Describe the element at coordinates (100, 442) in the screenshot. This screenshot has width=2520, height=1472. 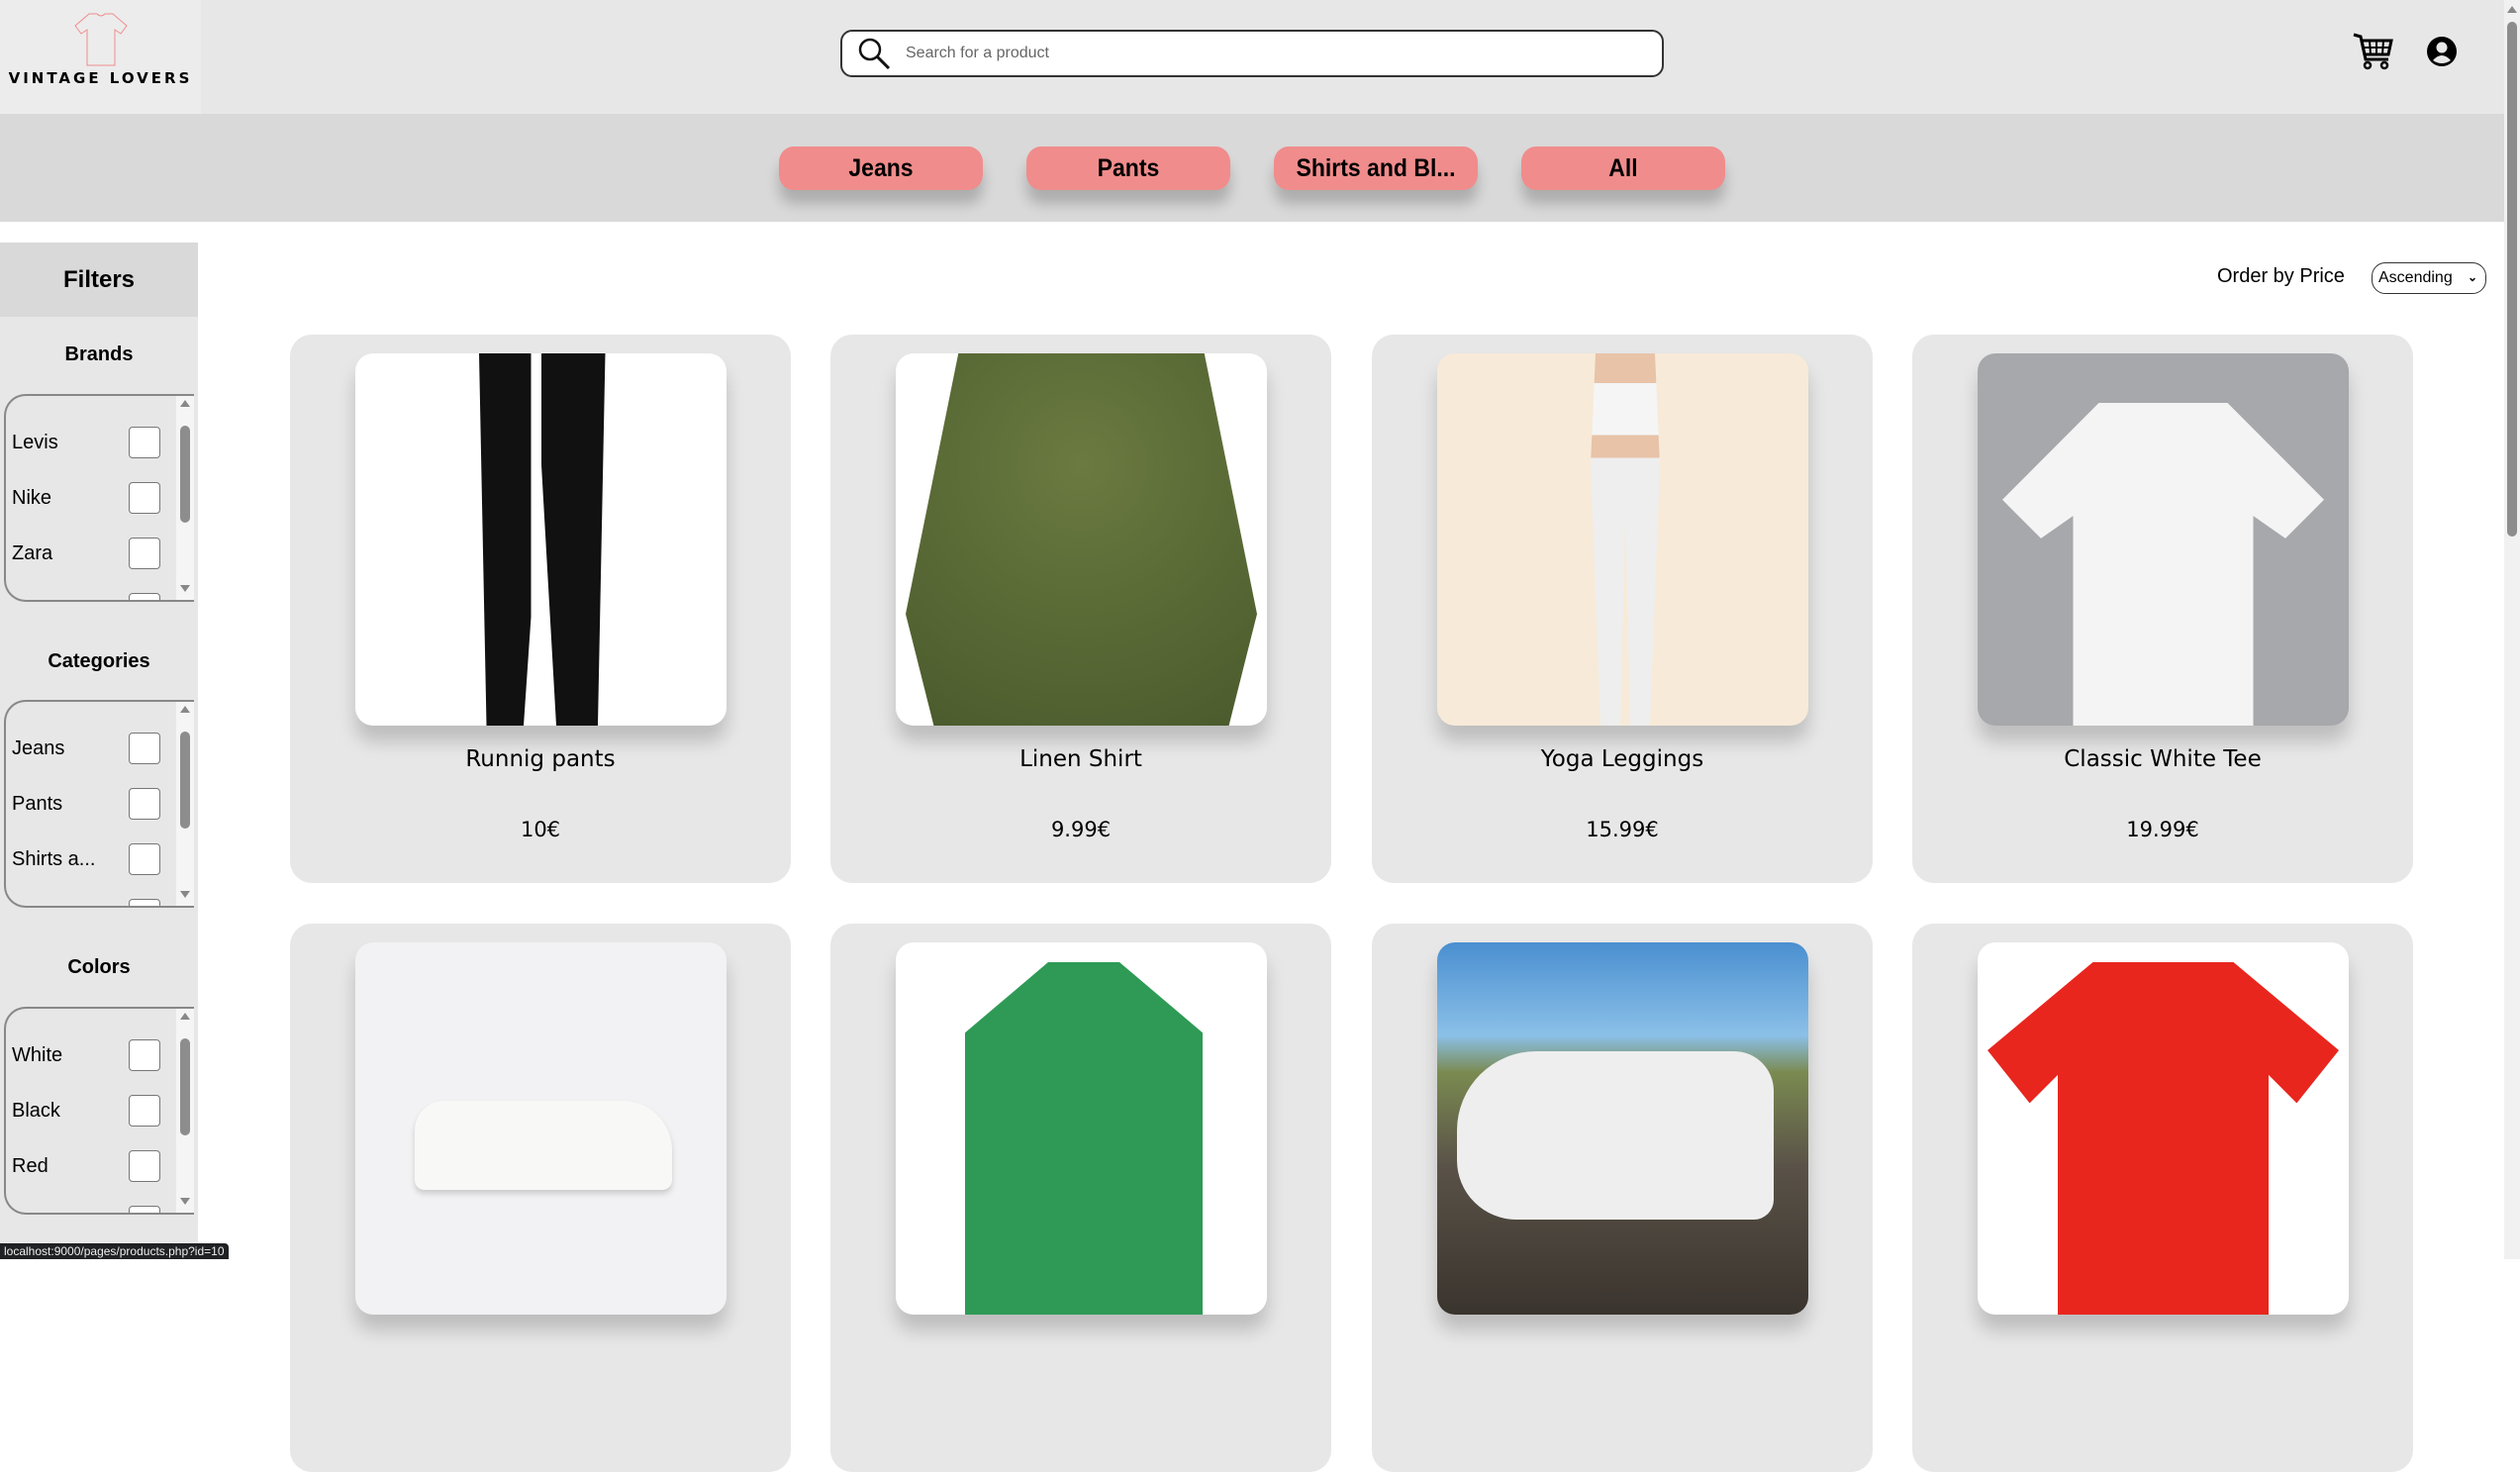
I see `filter-item: Levis` at that location.